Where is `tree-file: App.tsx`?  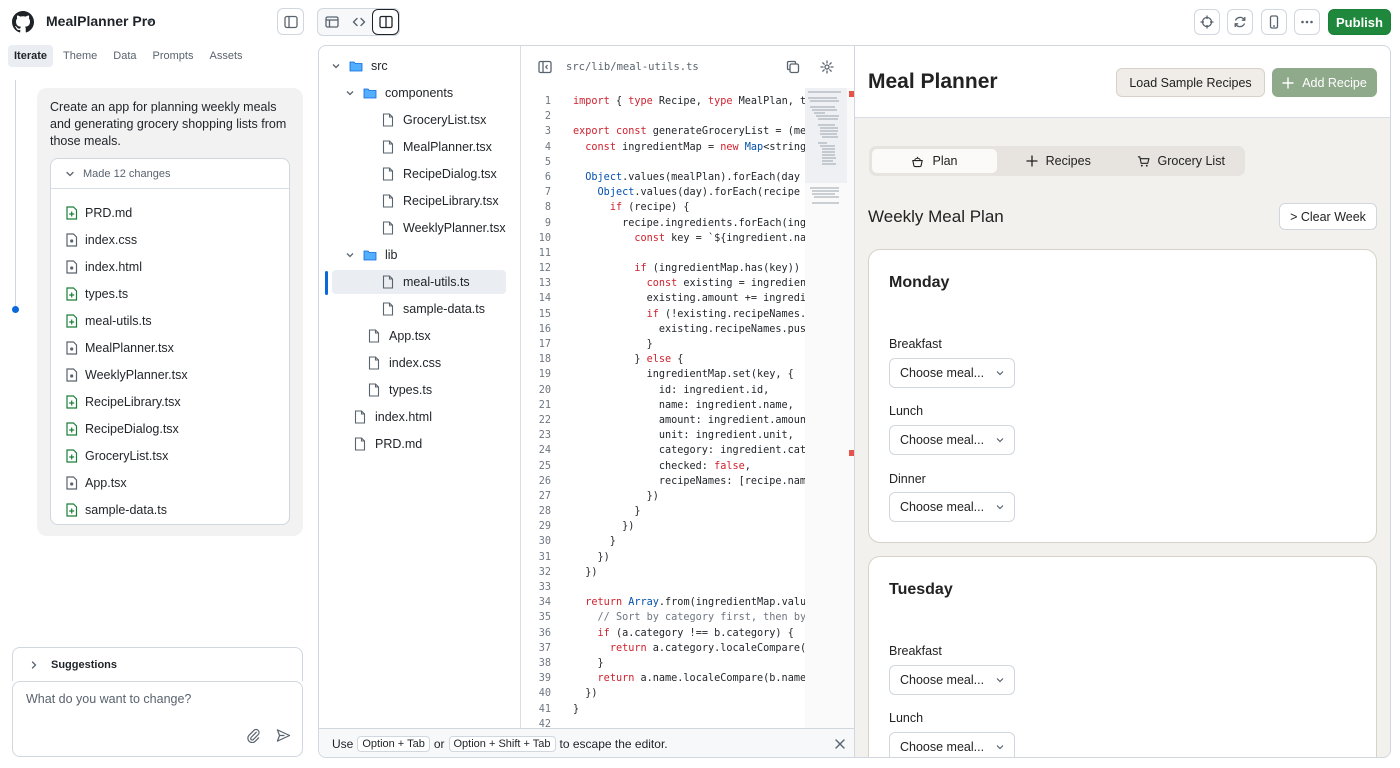 tree-file: App.tsx is located at coordinates (399, 336).